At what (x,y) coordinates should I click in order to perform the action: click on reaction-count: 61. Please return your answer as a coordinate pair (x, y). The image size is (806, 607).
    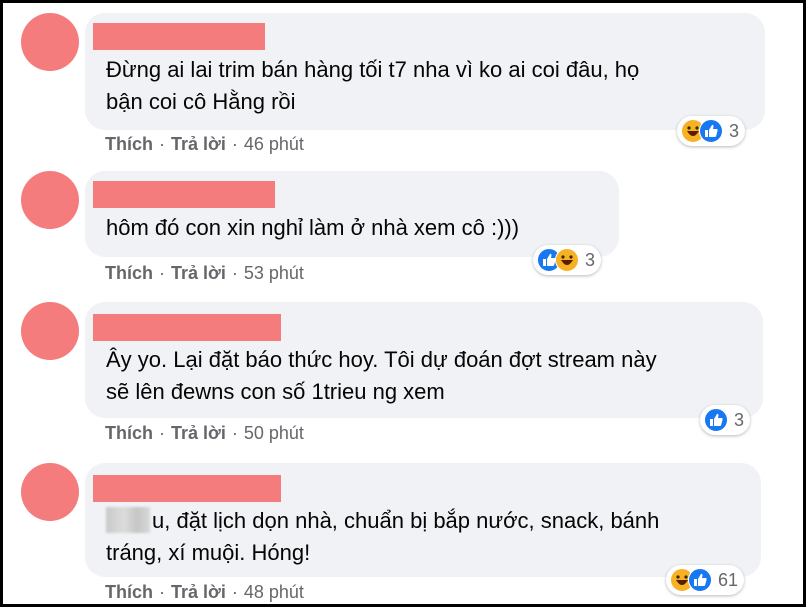
    Looking at the image, I should click on (728, 579).